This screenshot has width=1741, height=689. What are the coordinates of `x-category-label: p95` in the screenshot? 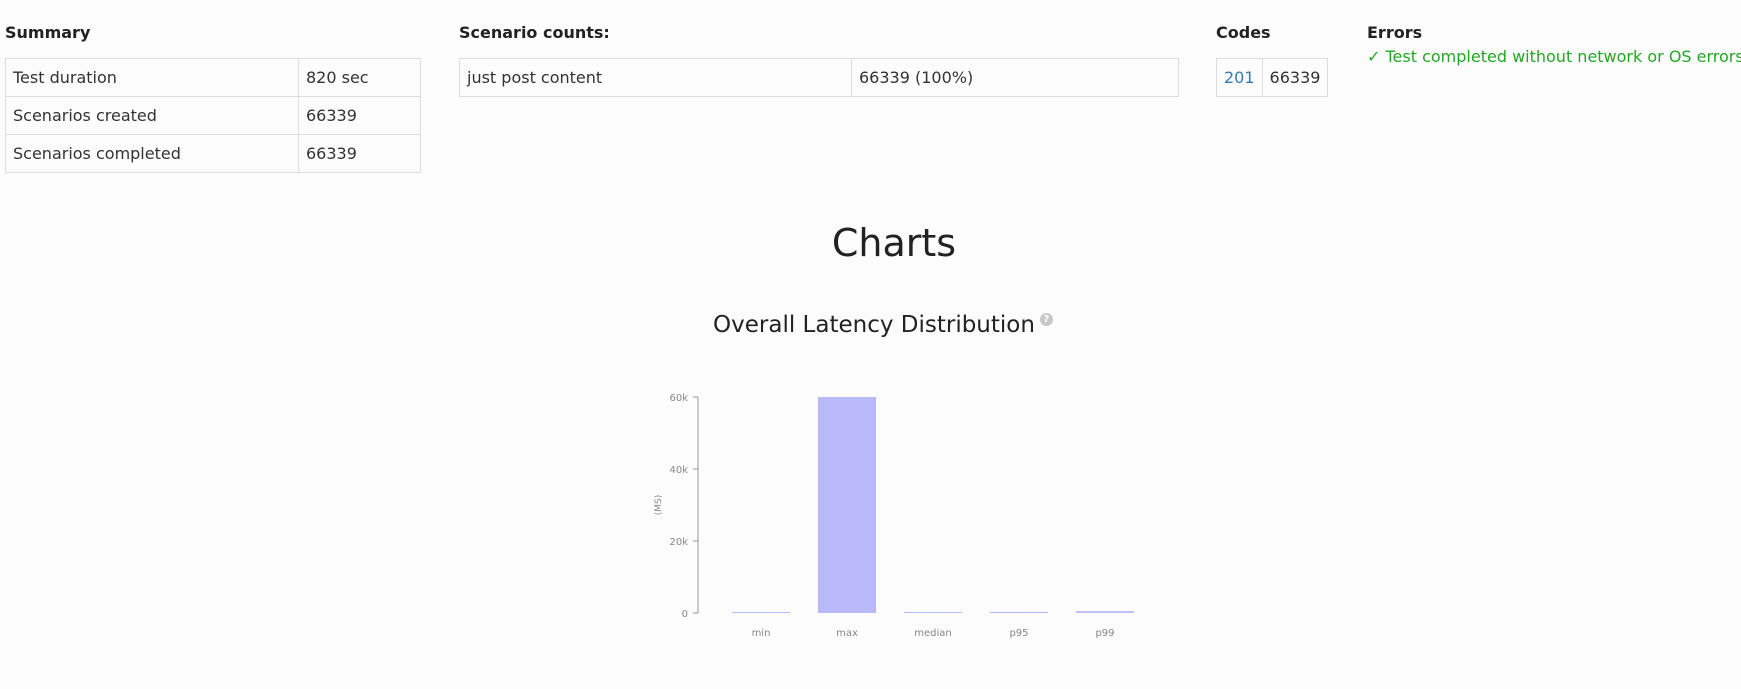 It's located at (1018, 633).